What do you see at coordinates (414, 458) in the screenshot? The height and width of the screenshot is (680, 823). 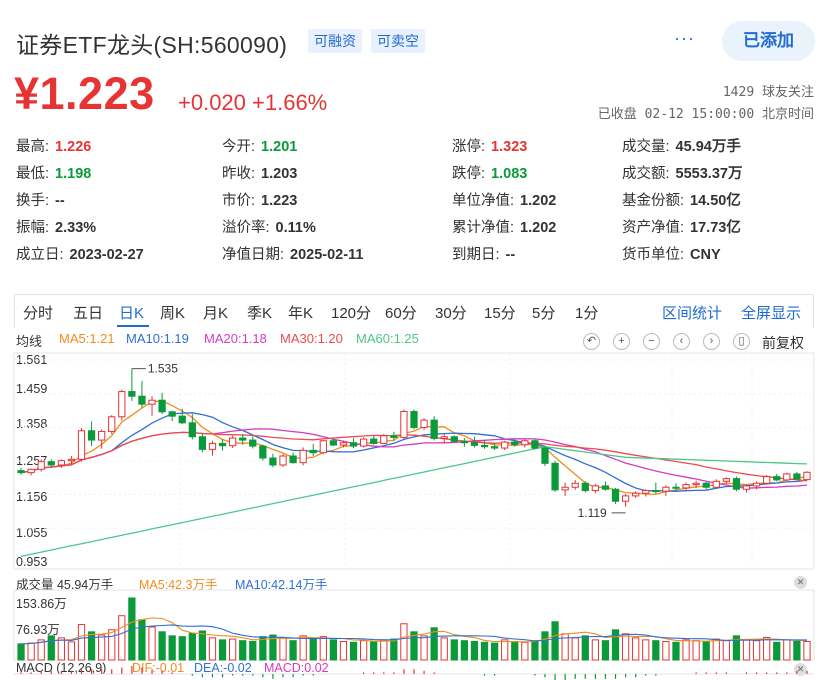 I see `ma20-line` at bounding box center [414, 458].